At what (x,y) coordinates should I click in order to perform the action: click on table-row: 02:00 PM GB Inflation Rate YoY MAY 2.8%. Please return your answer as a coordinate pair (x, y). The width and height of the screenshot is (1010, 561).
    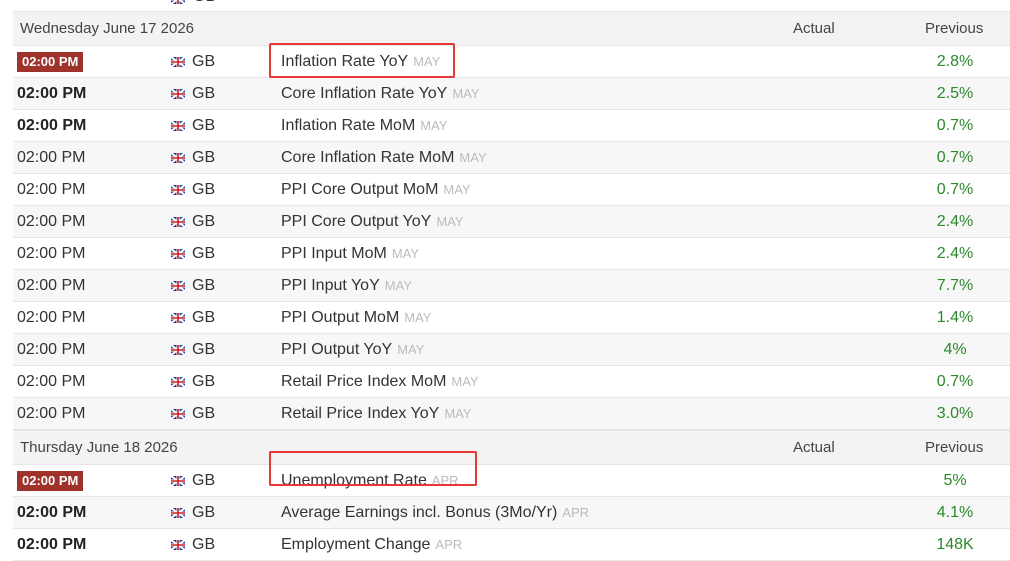
    Looking at the image, I should click on (511, 62).